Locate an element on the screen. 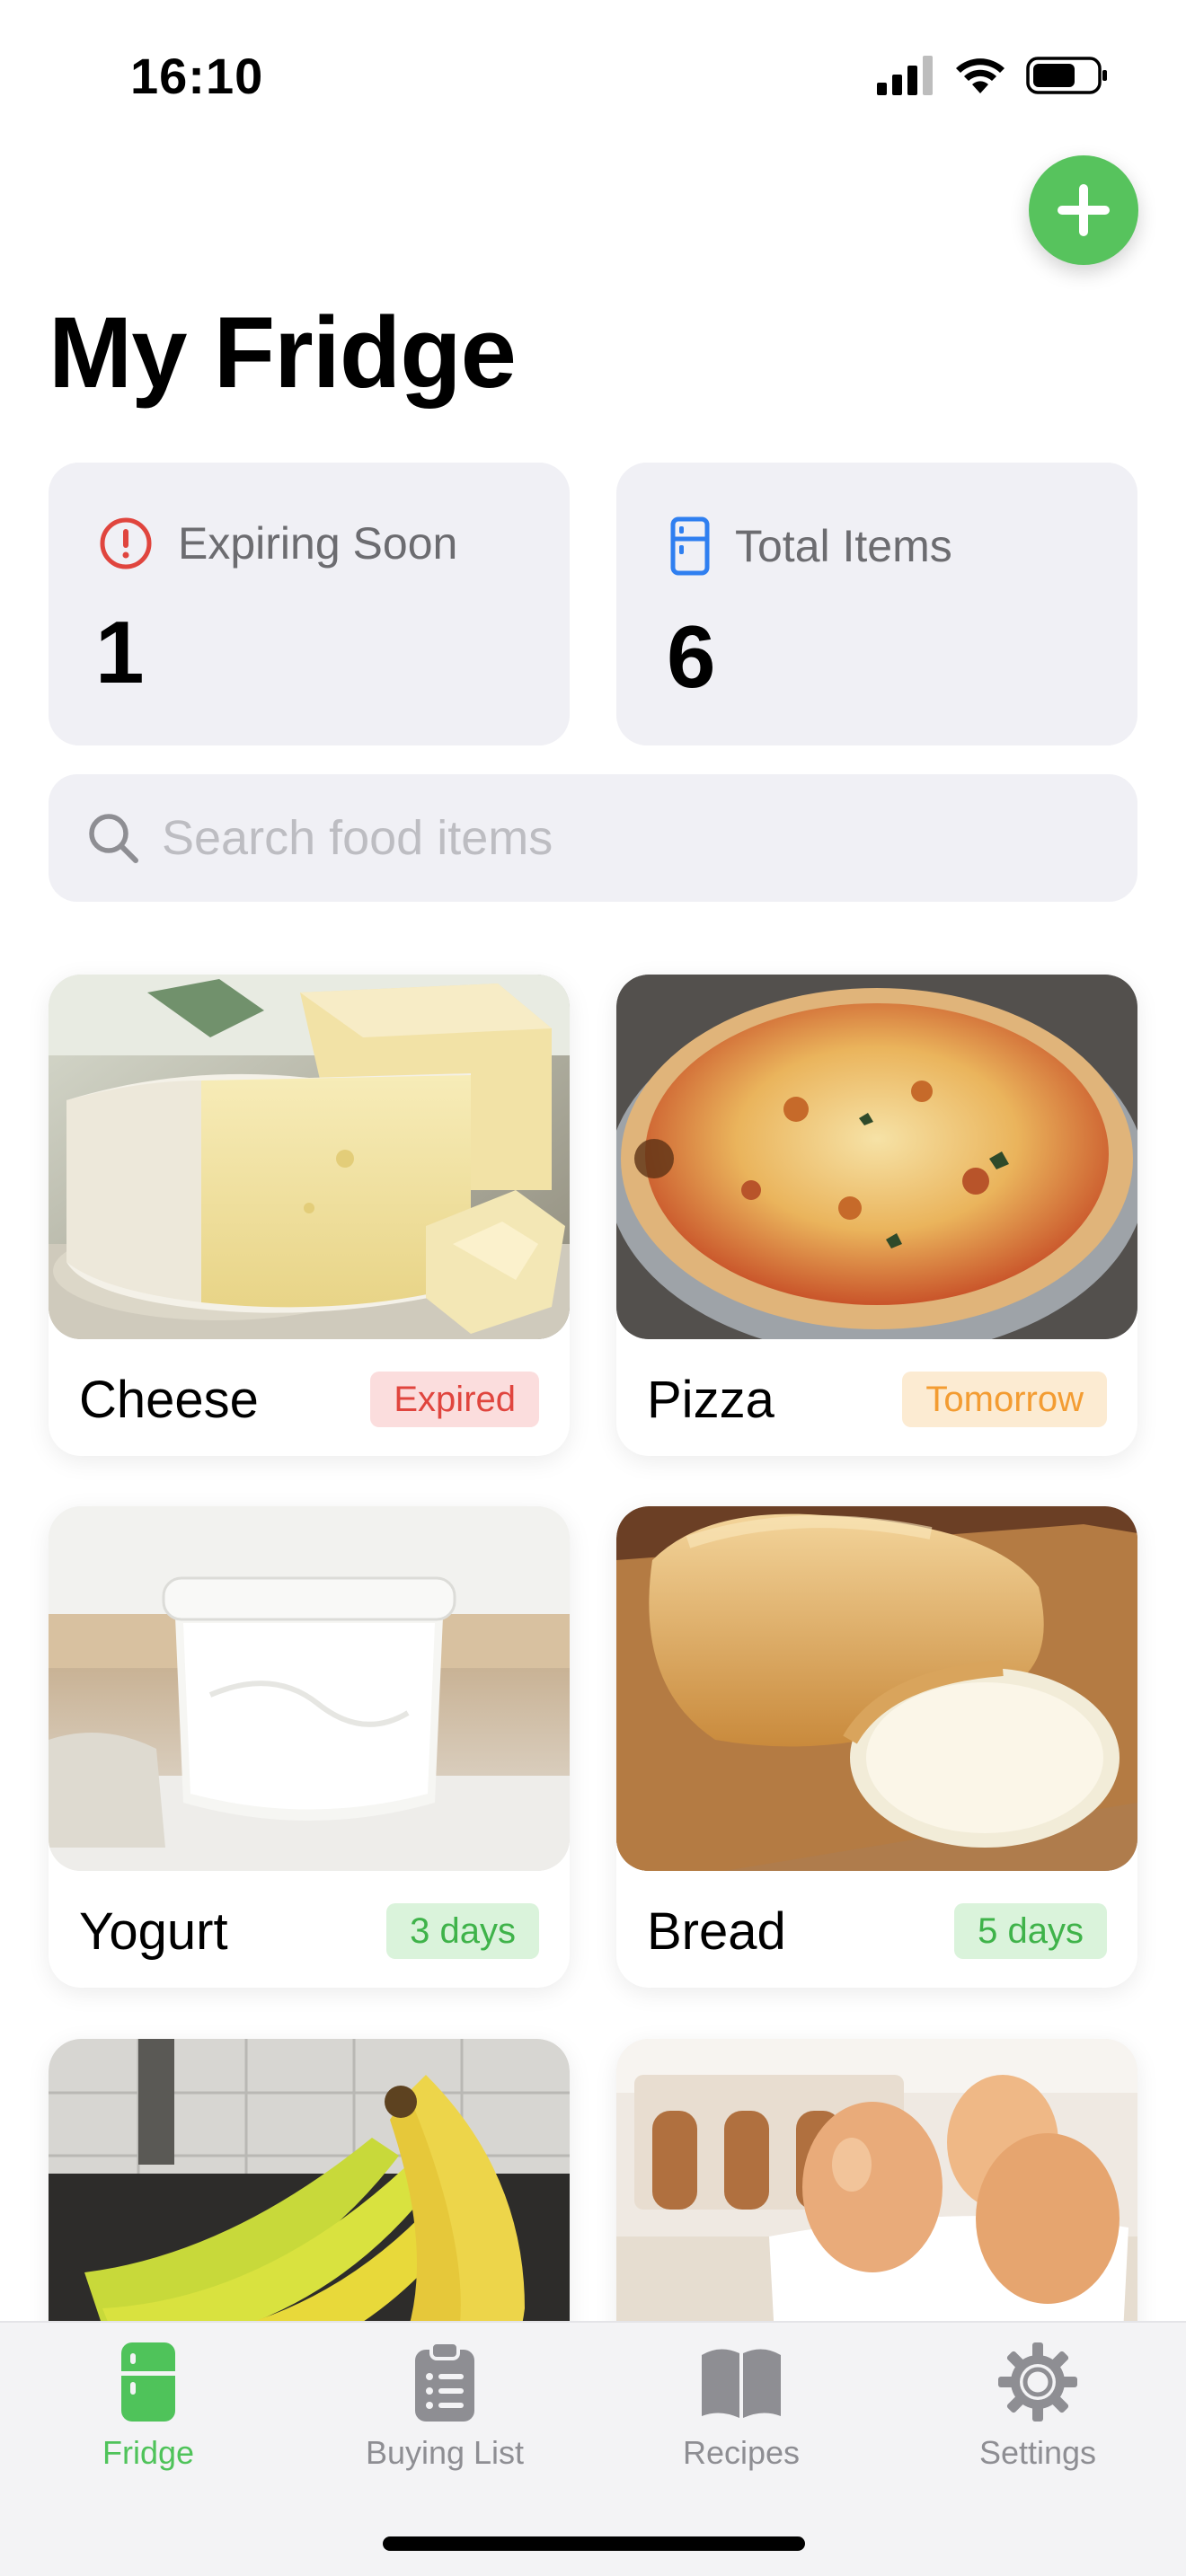 This screenshot has height=2576, width=1186. search-bar is located at coordinates (593, 838).